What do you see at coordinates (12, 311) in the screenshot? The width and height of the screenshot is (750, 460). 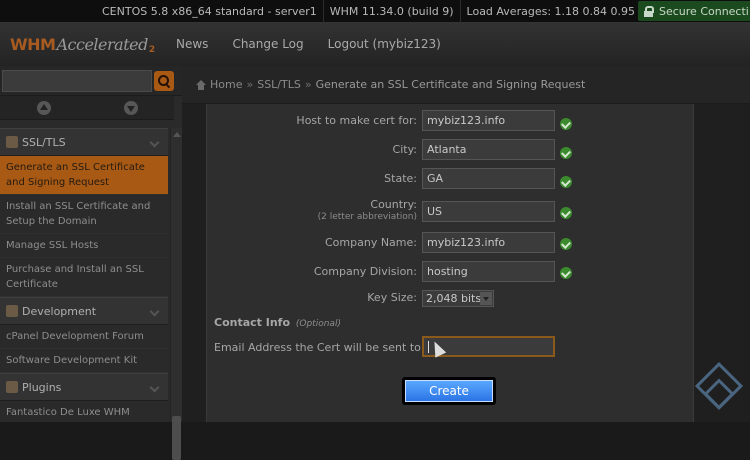 I see `development-icon` at bounding box center [12, 311].